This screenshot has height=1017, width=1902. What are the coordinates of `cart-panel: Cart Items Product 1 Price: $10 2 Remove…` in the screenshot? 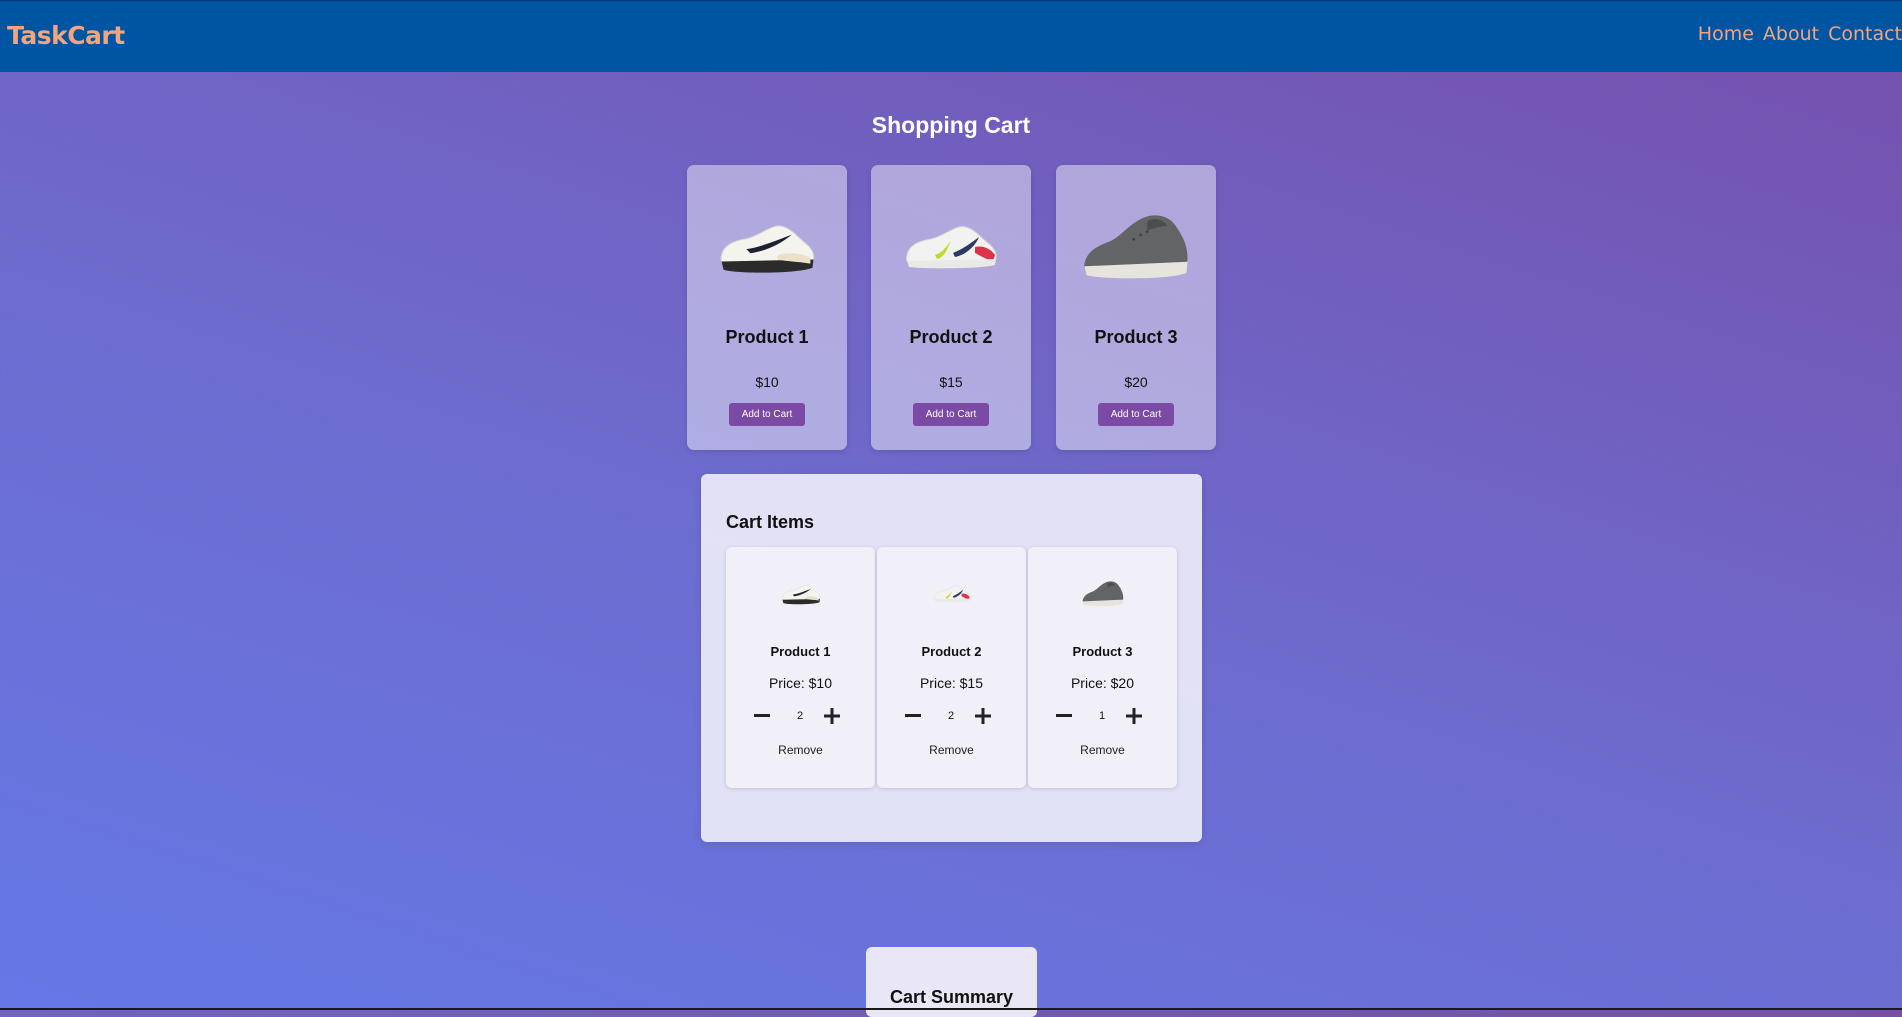 It's located at (951, 658).